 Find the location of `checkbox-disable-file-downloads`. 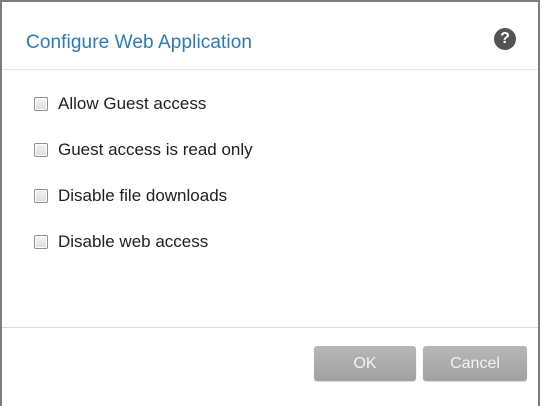

checkbox-disable-file-downloads is located at coordinates (41, 196).